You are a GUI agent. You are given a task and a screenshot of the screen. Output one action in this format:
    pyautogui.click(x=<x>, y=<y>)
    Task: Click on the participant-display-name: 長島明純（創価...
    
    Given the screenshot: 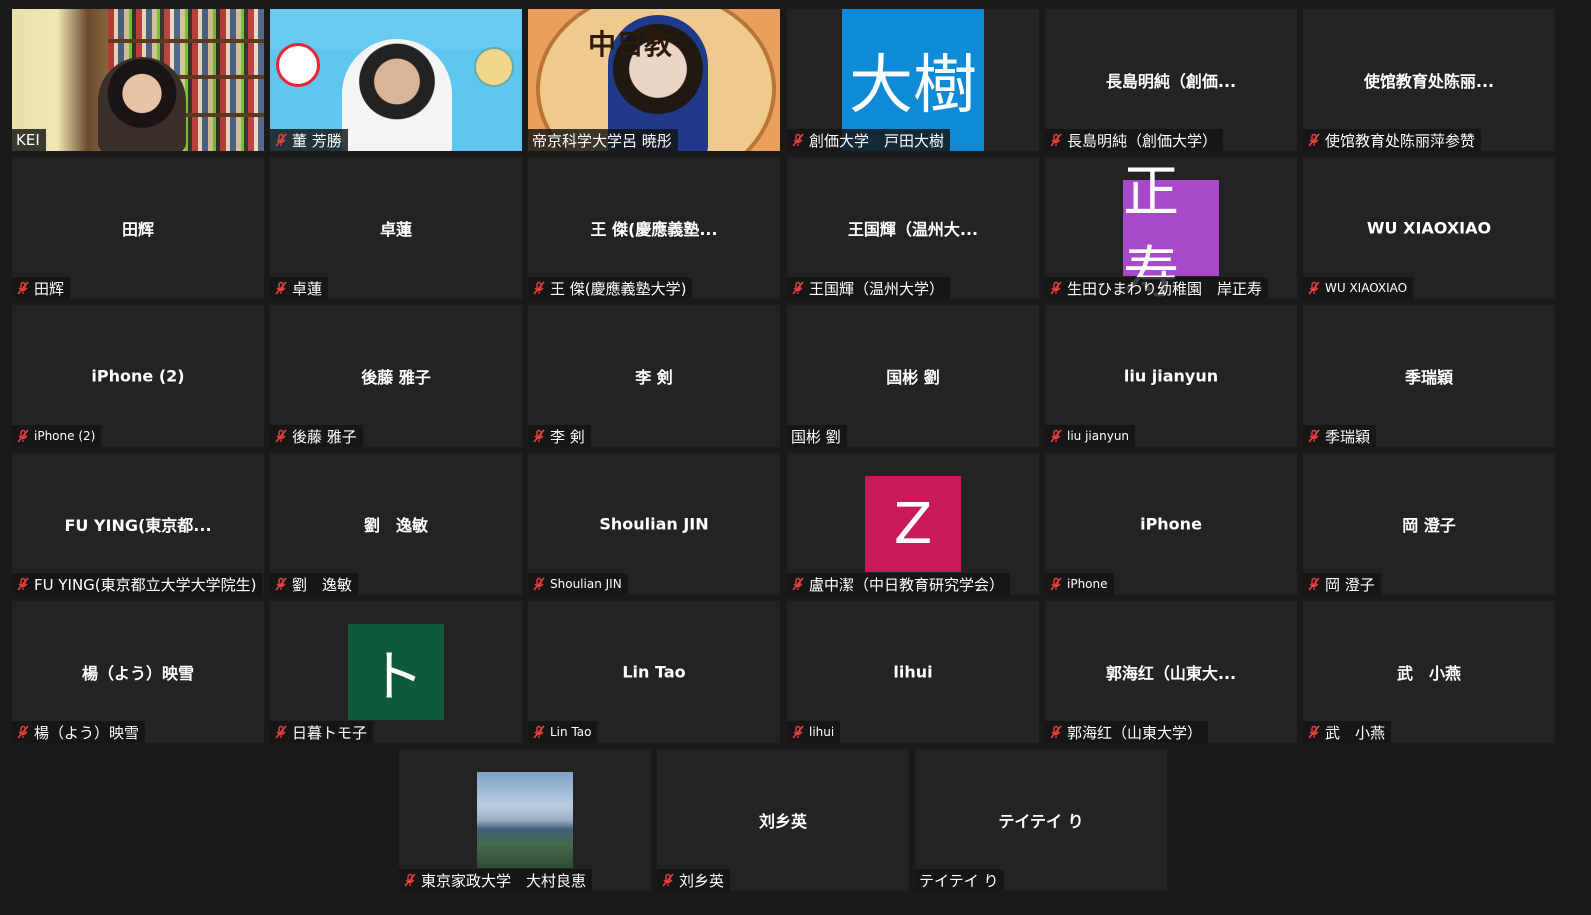 What is the action you would take?
    pyautogui.click(x=1171, y=81)
    